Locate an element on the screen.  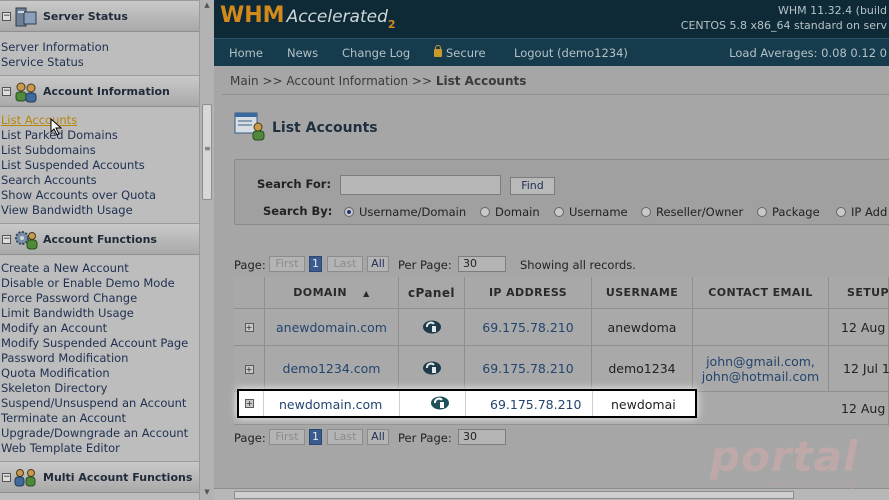
sidebar-item-skeleton-directory: Skeleton Directory is located at coordinates (54, 388).